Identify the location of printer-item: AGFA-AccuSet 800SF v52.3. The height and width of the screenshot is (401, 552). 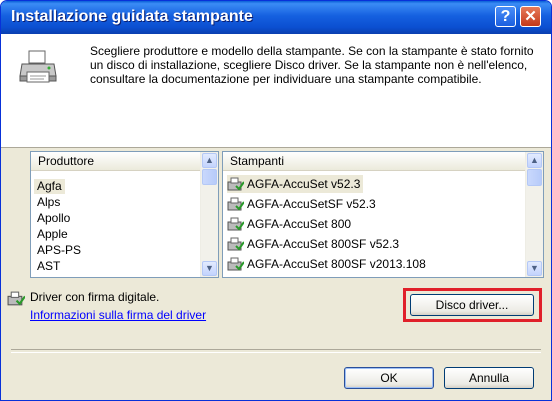
(313, 244).